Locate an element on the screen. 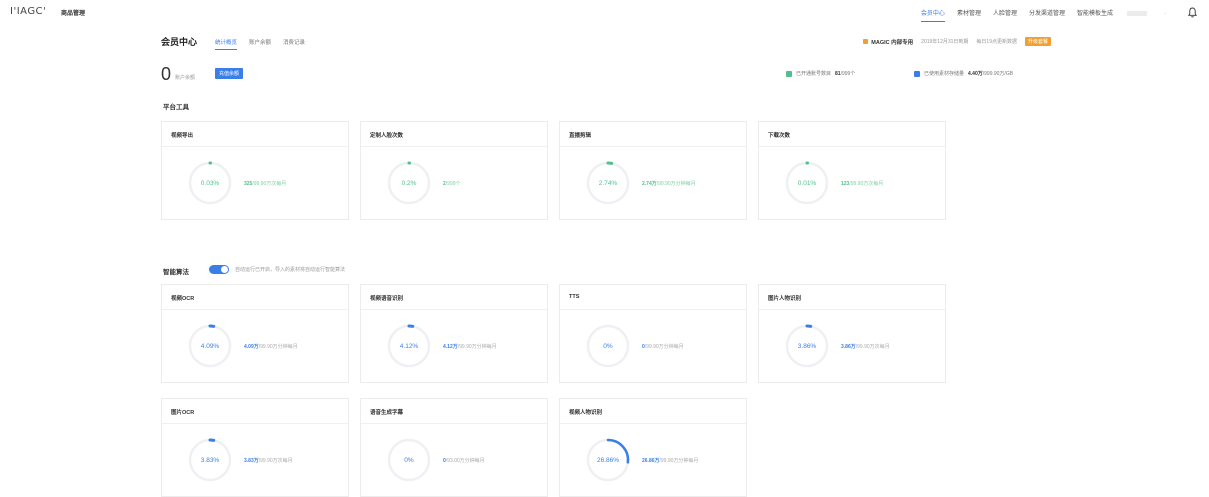 The width and height of the screenshot is (1209, 497). upgrade-badge: 升级套餐 is located at coordinates (1037, 41).